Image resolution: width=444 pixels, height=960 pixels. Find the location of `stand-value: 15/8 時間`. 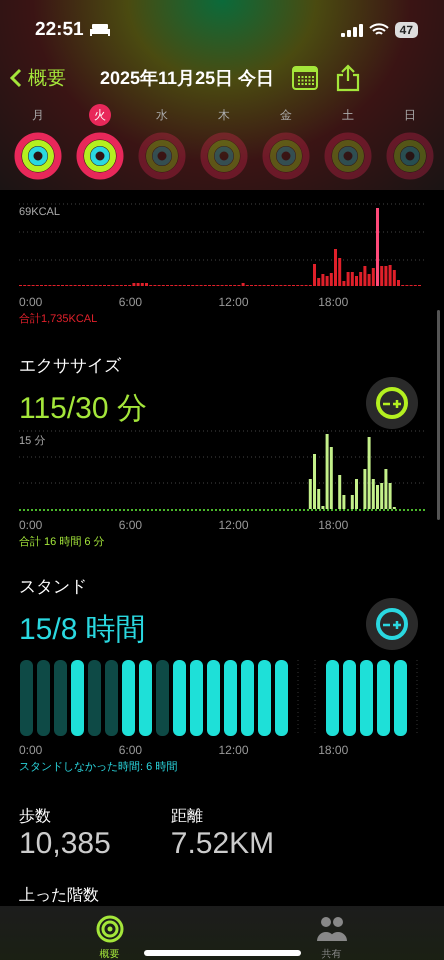

stand-value: 15/8 時間 is located at coordinates (82, 630).